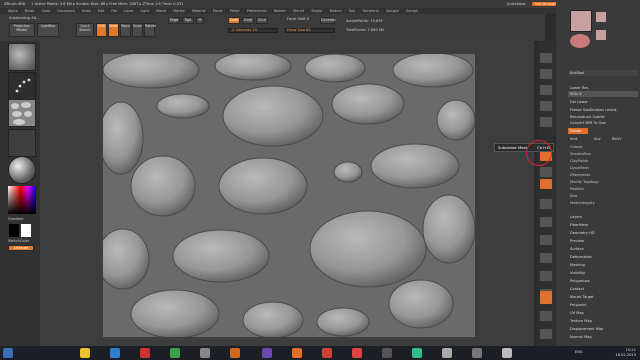 This screenshot has width=640, height=360. I want to click on language-indicator: ENG, so click(579, 352).